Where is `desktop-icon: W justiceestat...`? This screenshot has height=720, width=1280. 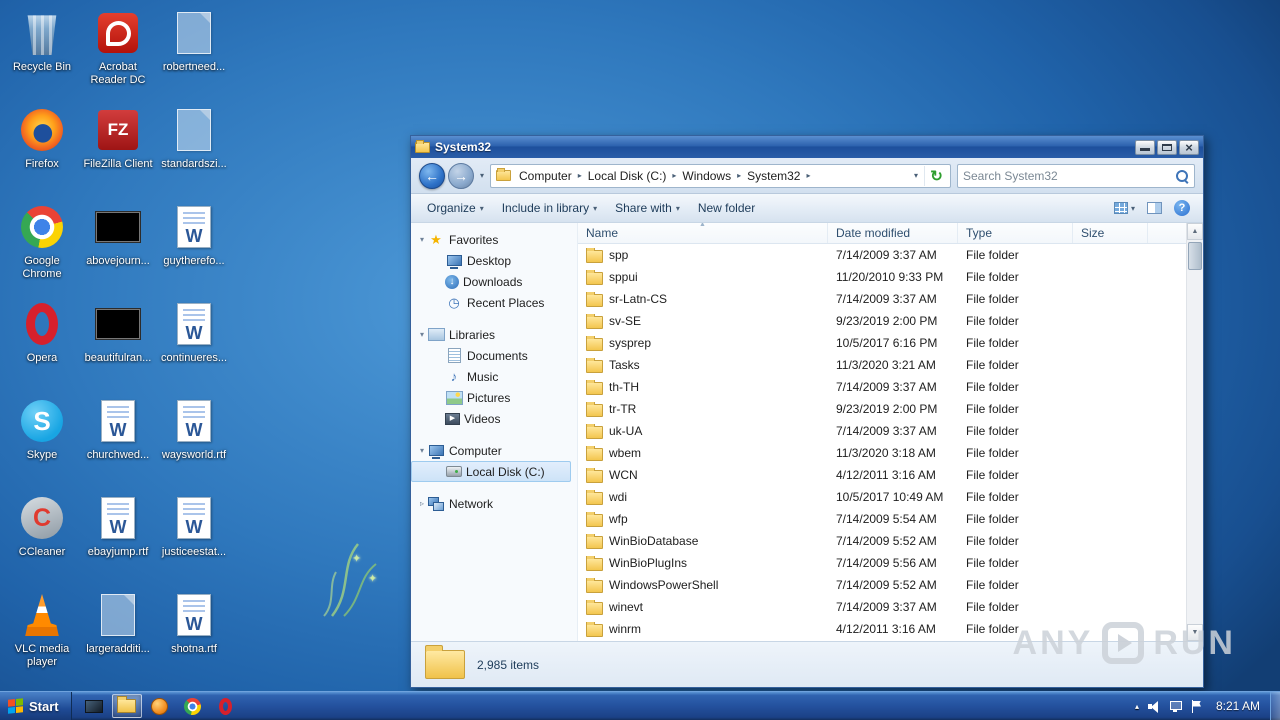
desktop-icon: W justiceestat... is located at coordinates (194, 537).